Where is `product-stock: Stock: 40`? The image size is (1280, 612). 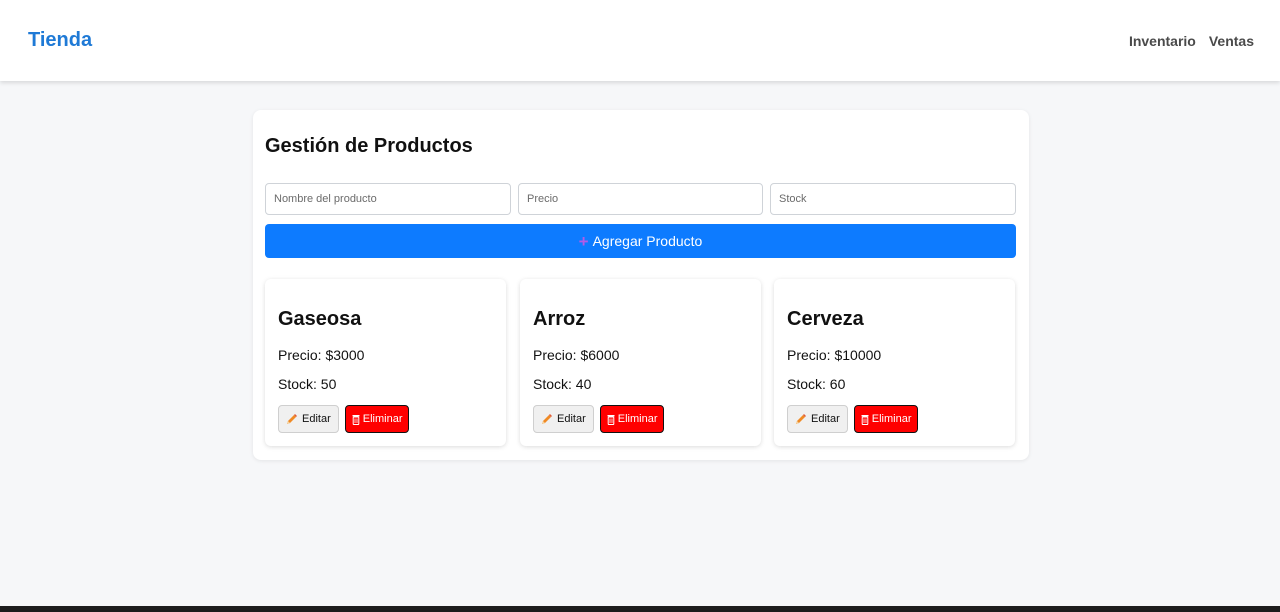
product-stock: Stock: 40 is located at coordinates (562, 384).